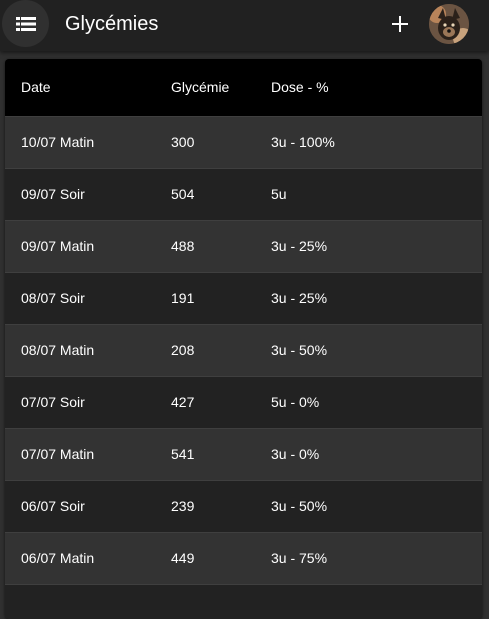 The height and width of the screenshot is (619, 489). I want to click on table-row: 09/07 Matin 488 3u - 25%, so click(243, 246).